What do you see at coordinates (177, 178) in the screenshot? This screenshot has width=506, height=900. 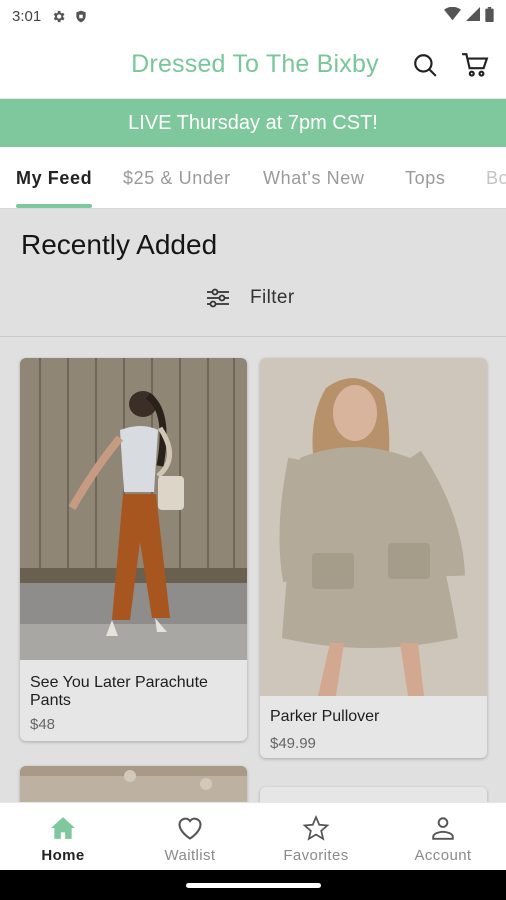 I see `tab-25-and-under: $25 & Under` at bounding box center [177, 178].